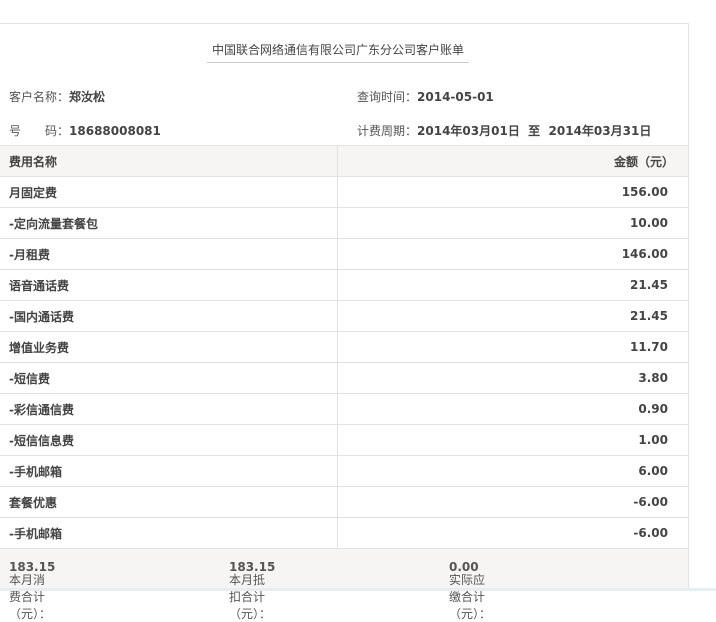 Image resolution: width=716 pixels, height=622 pixels. I want to click on table-row: -定向流量套餐包 10.00, so click(344, 223).